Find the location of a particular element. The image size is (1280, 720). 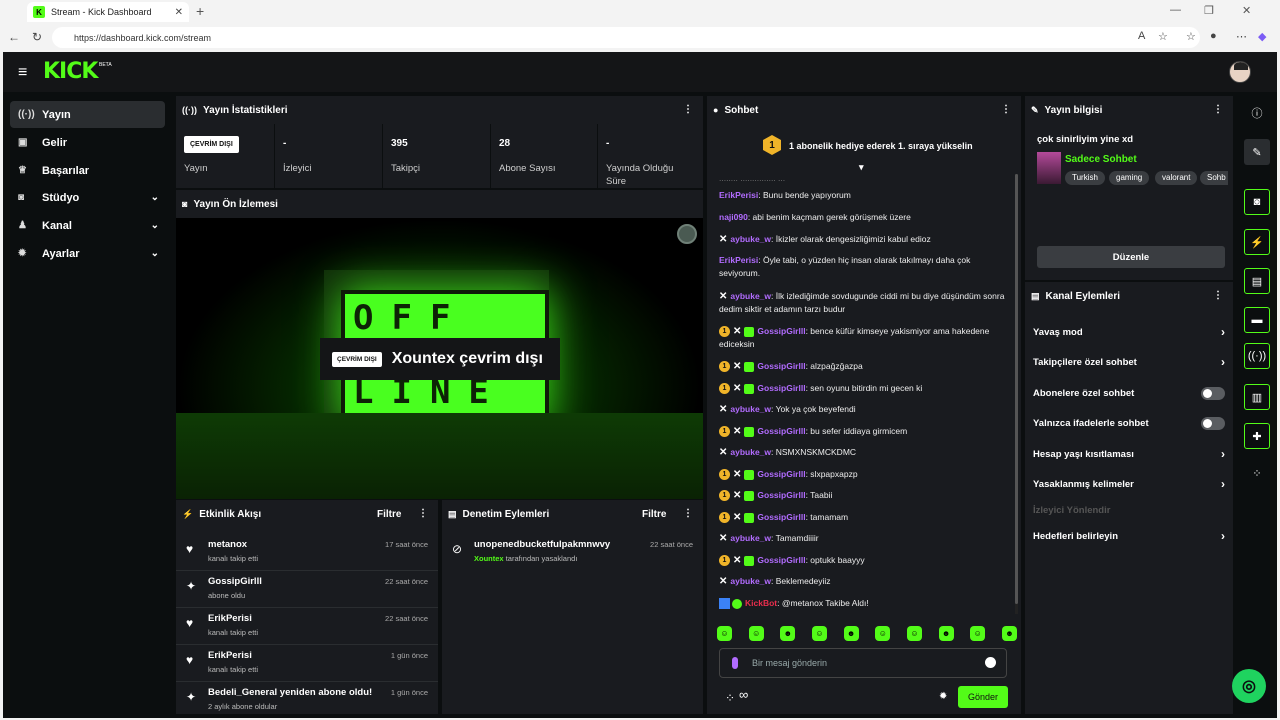

address-bar: https://dashboard.kick.com/stream is located at coordinates (626, 37).